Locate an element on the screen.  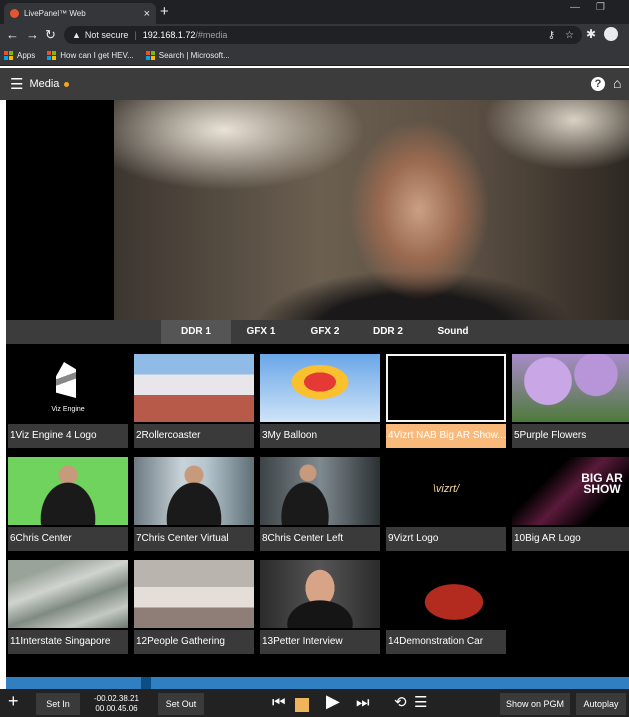
big-ar-logo: BIG AR SHOW is located at coordinates (602, 483).